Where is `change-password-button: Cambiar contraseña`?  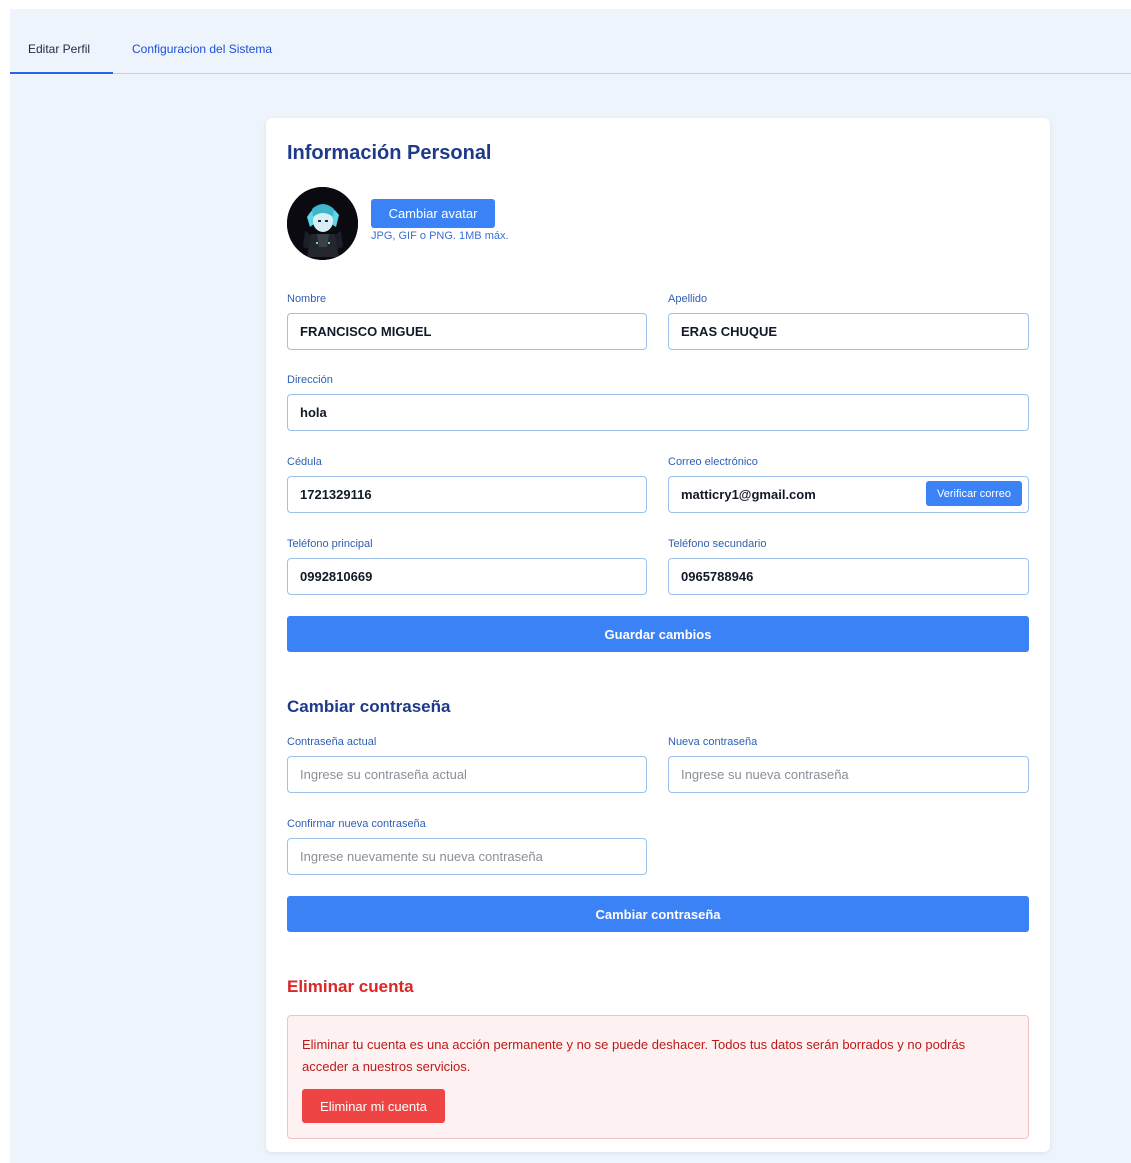 change-password-button: Cambiar contraseña is located at coordinates (658, 914).